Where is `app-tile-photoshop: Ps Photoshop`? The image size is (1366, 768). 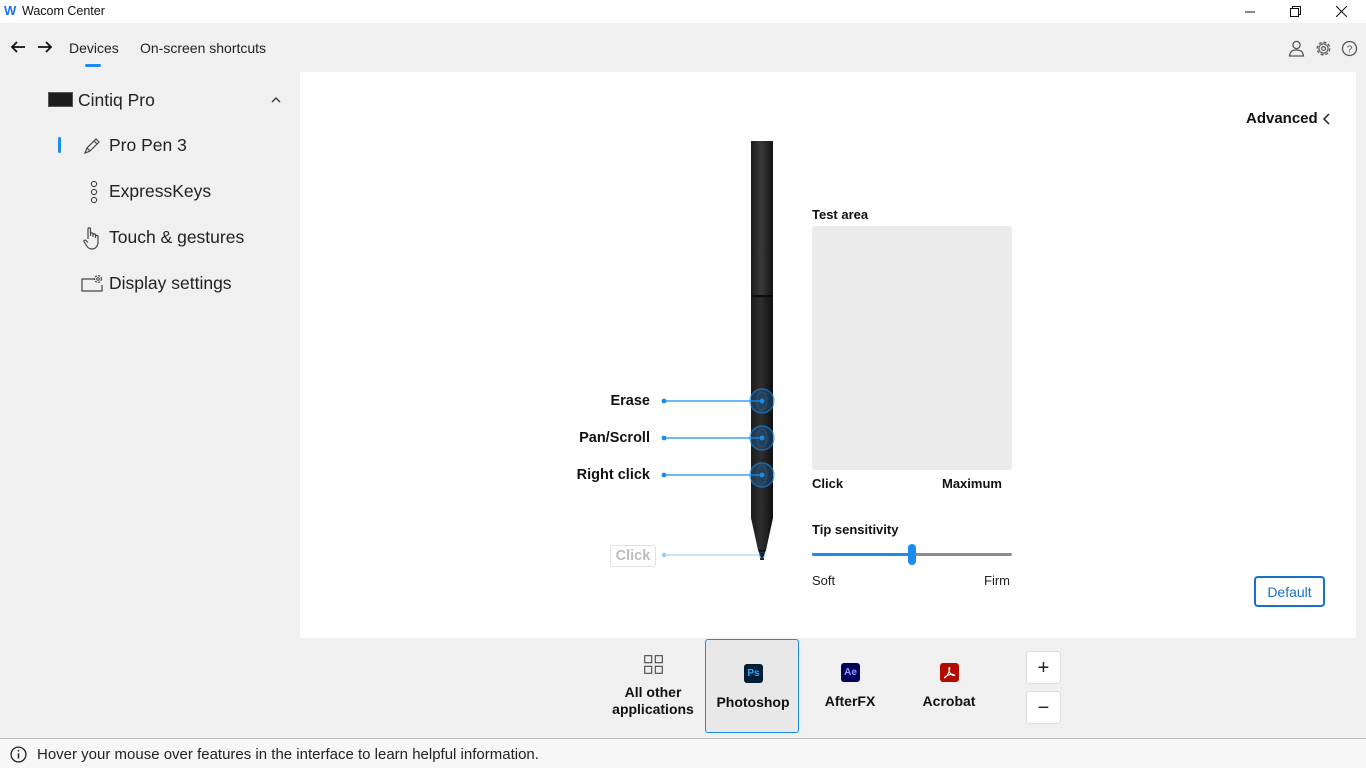
app-tile-photoshop: Ps Photoshop is located at coordinates (752, 686).